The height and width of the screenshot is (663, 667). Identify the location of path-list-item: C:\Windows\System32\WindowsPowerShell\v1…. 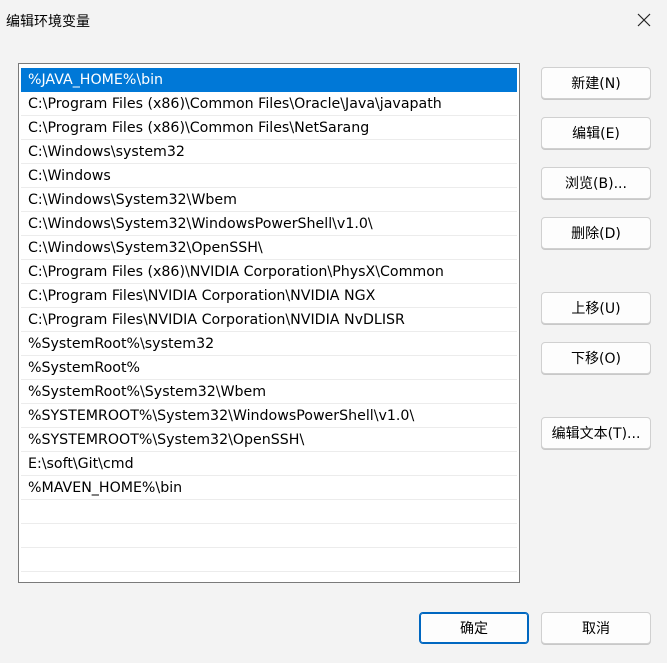
(269, 224).